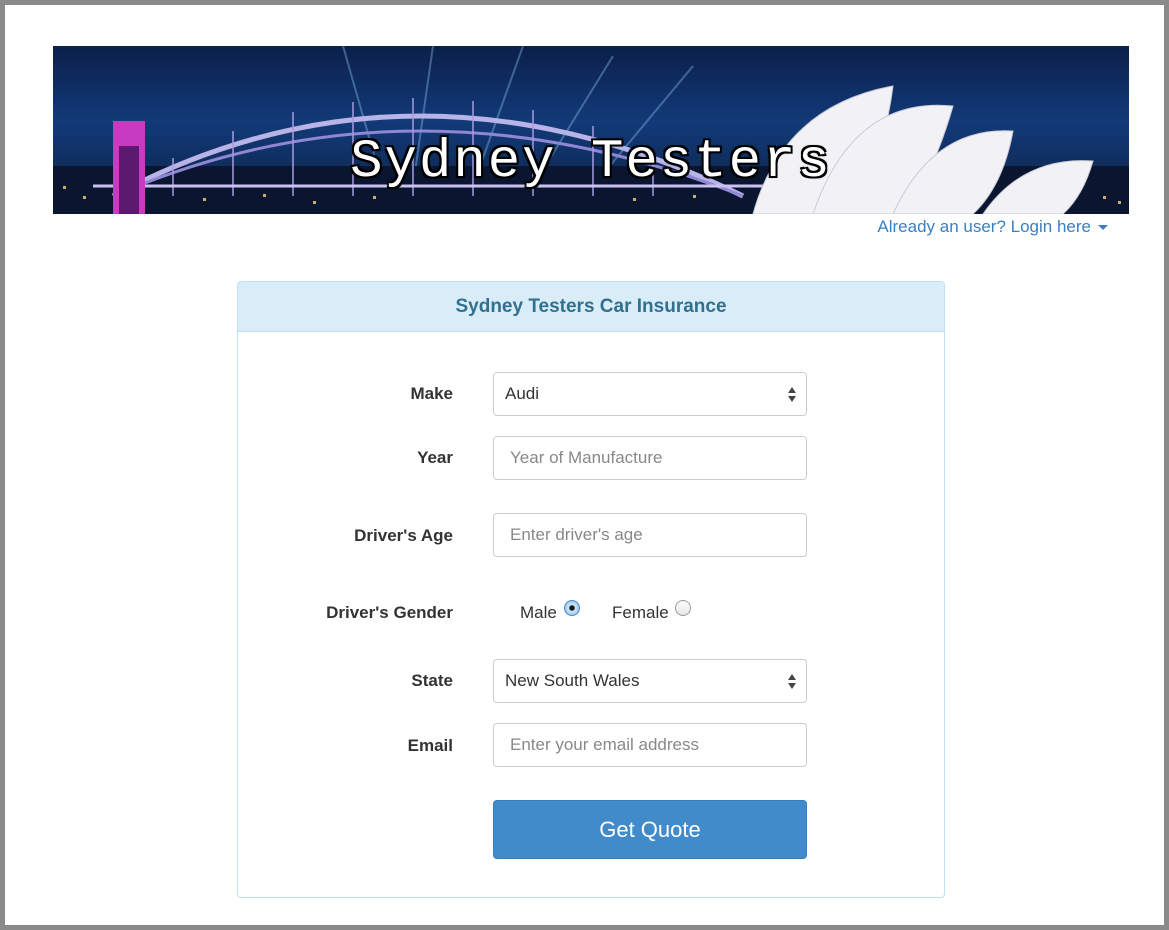  Describe the element at coordinates (572, 680) in the screenshot. I see `state-select-value: New South Wales` at that location.